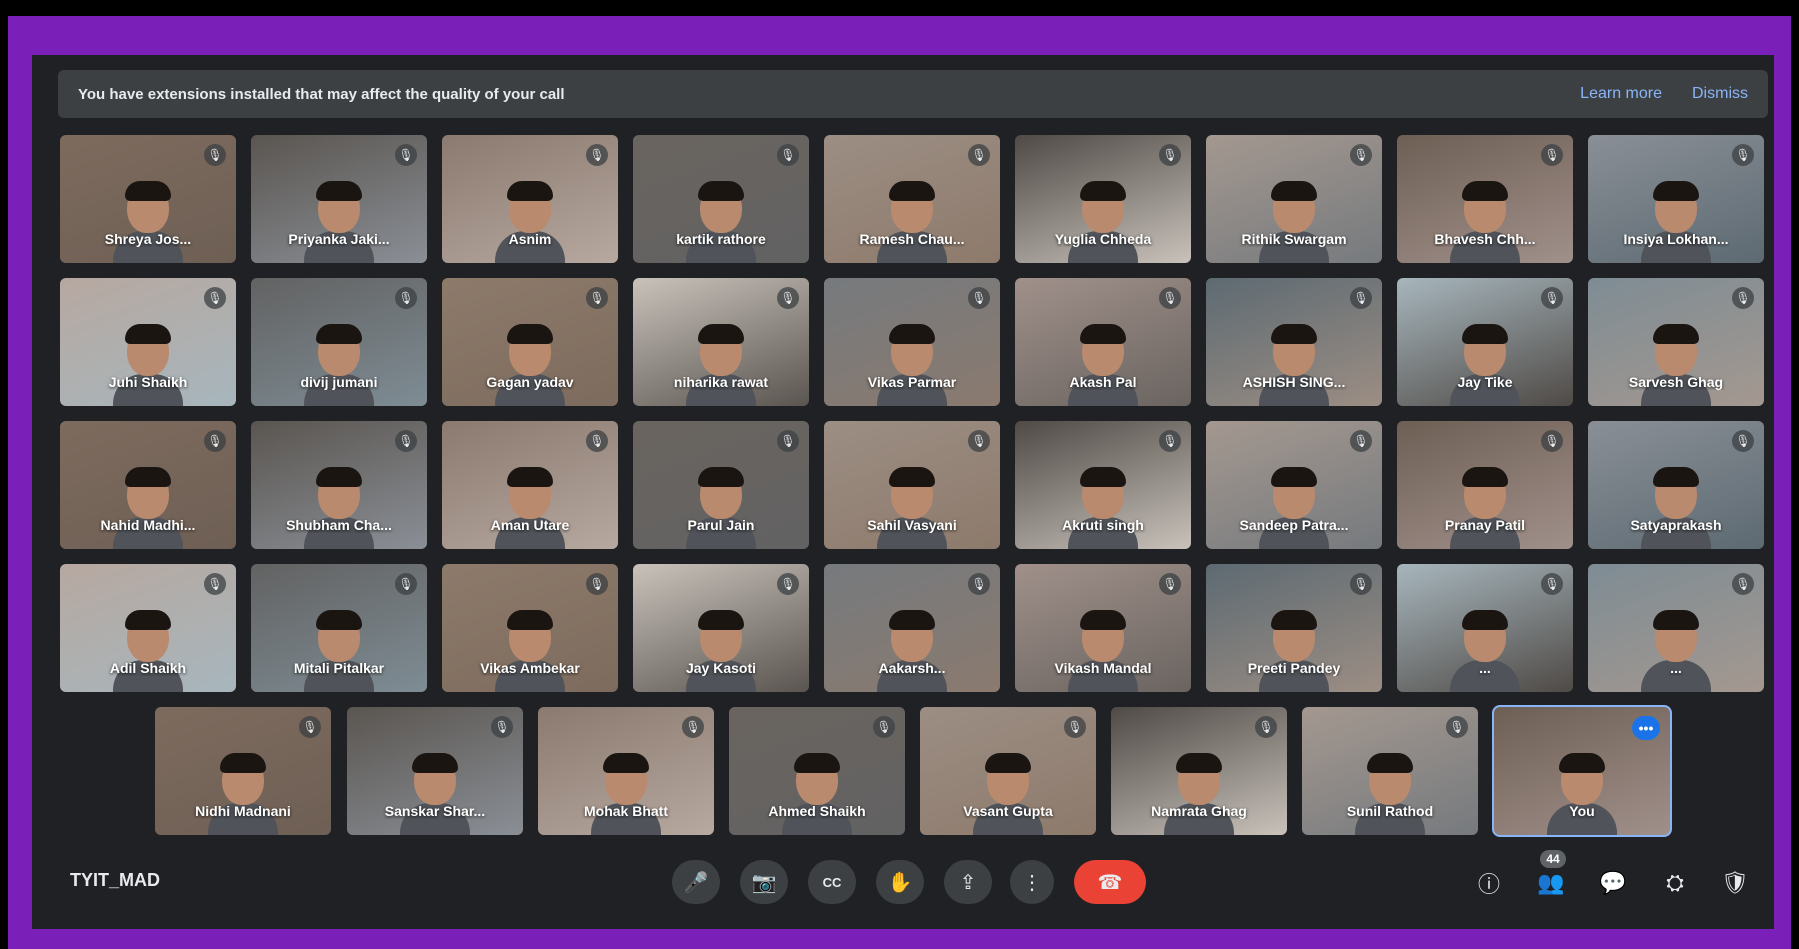  What do you see at coordinates (721, 199) in the screenshot?
I see `participant-tile: 🎙 kartik rathore` at bounding box center [721, 199].